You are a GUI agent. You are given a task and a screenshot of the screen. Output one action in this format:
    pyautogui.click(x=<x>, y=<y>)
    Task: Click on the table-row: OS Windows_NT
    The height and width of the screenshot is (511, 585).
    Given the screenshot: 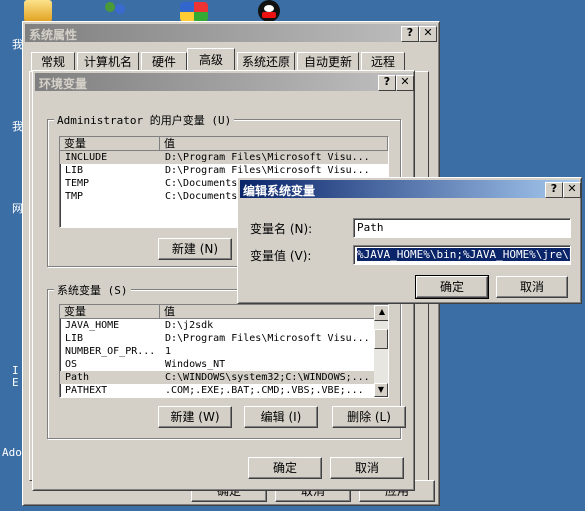 What is the action you would take?
    pyautogui.click(x=224, y=364)
    